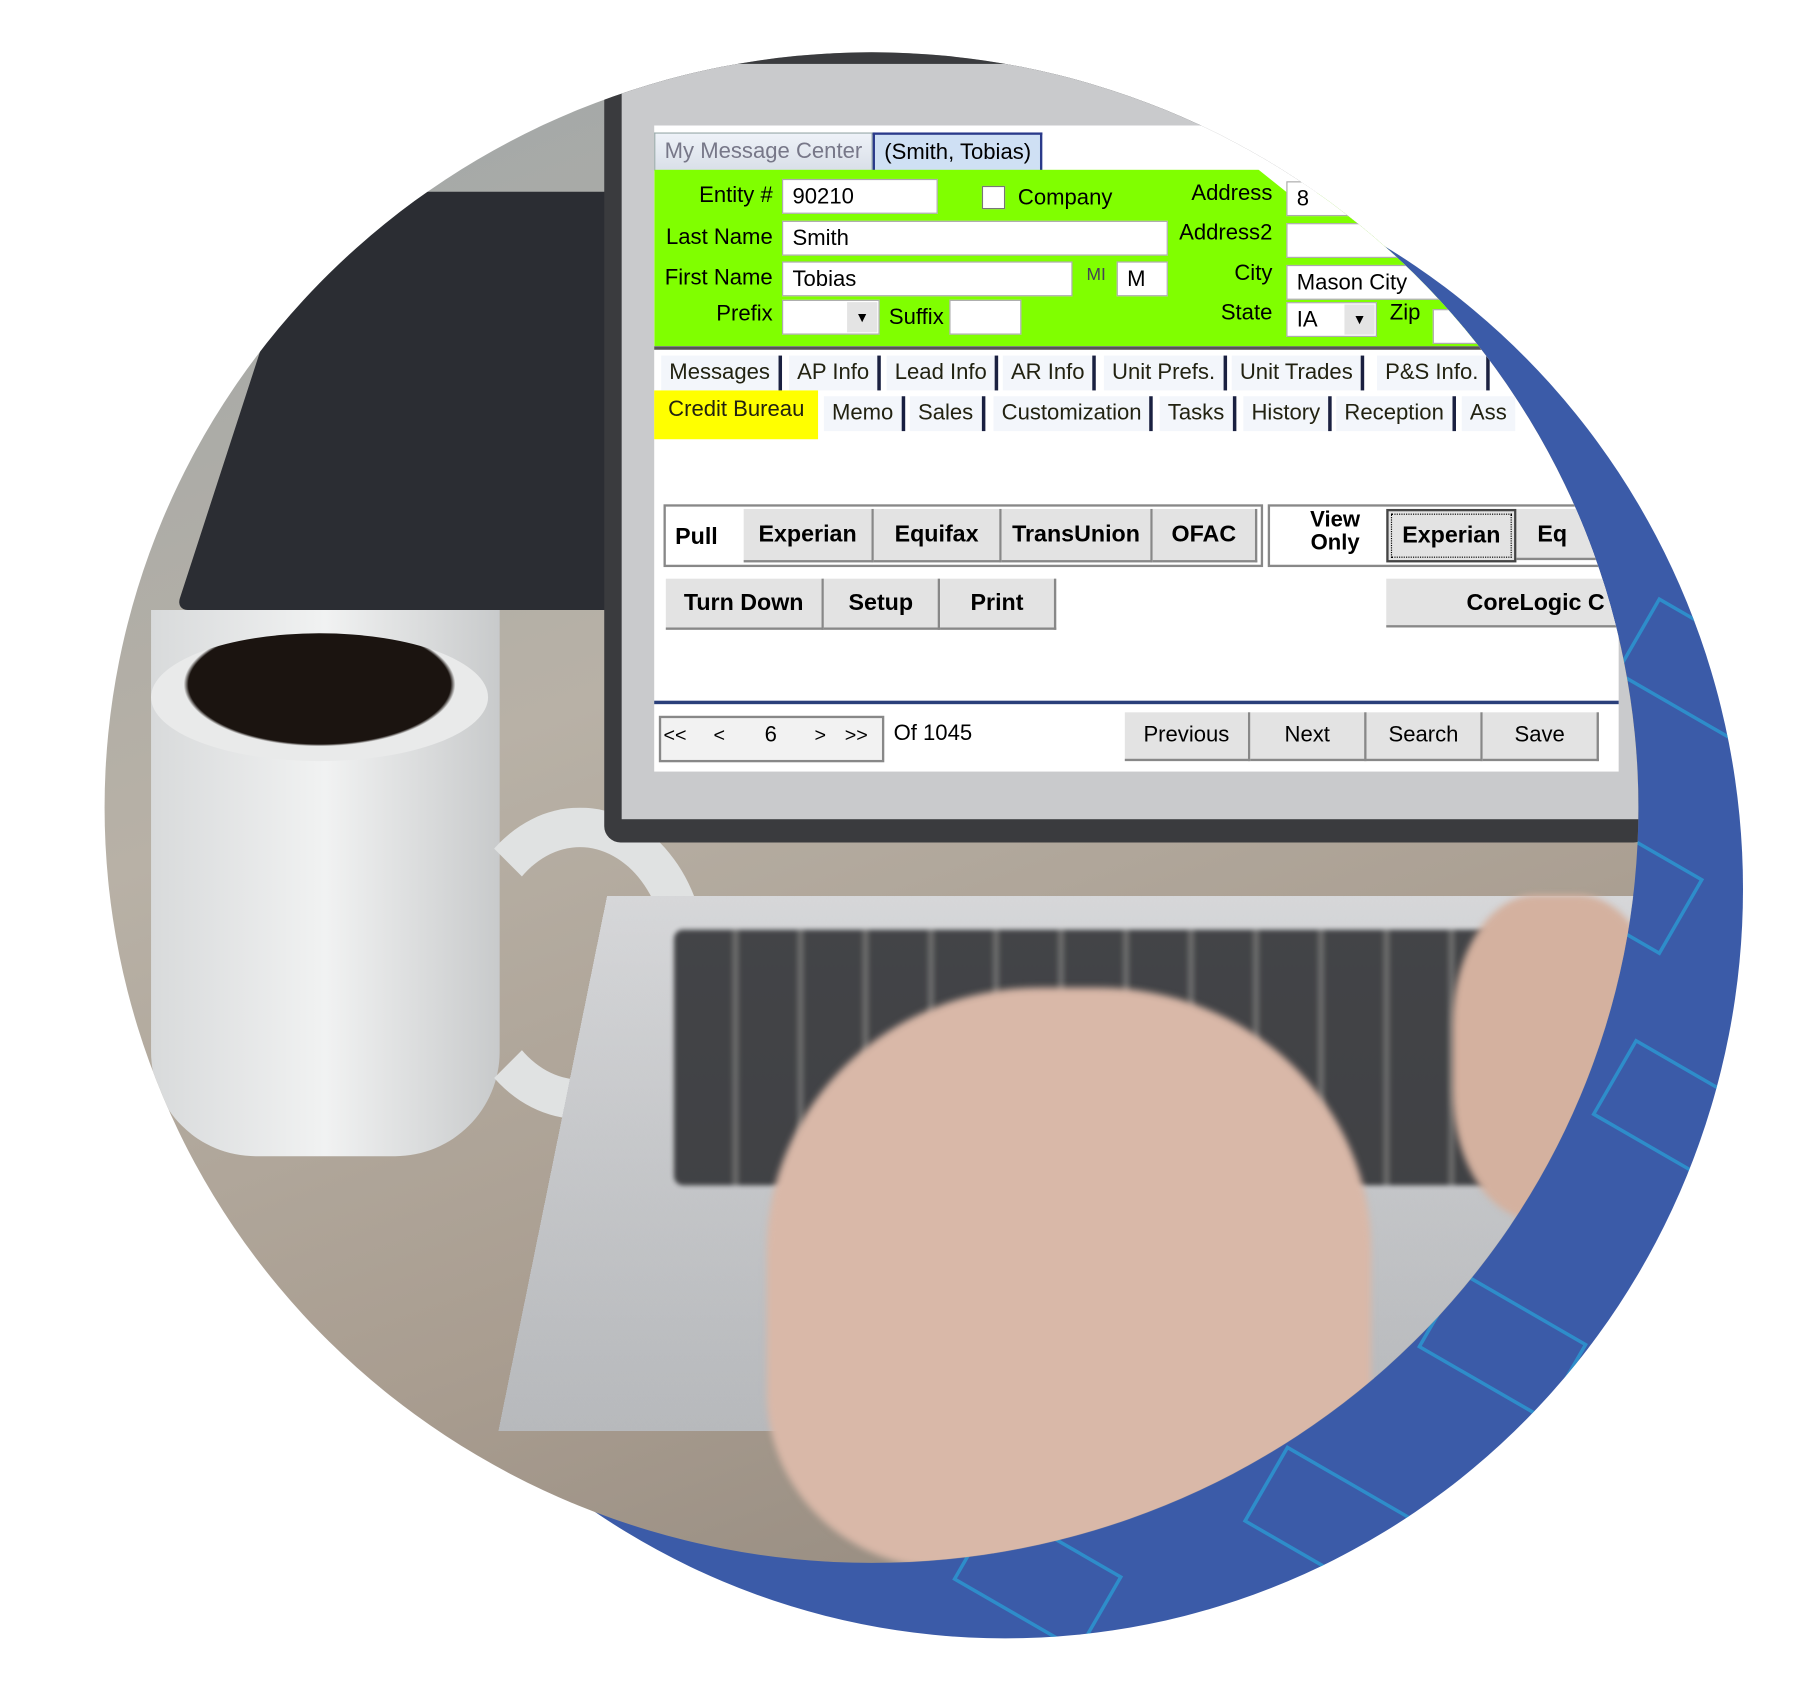 The image size is (1813, 1688). I want to click on previous-record-button: <, so click(719, 735).